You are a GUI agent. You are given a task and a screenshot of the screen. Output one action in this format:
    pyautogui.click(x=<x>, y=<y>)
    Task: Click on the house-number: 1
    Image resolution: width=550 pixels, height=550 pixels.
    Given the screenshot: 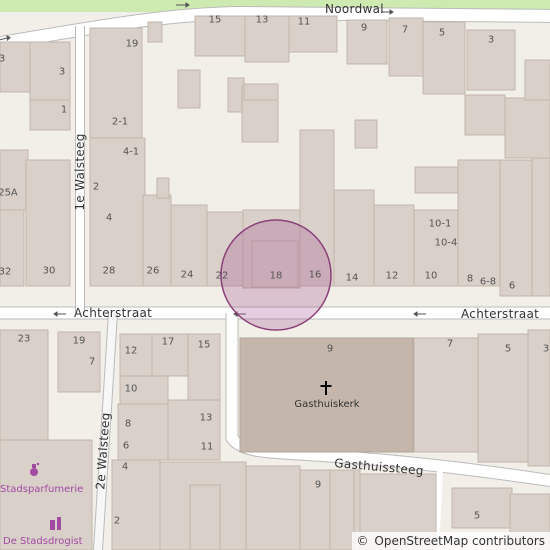 What is the action you would take?
    pyautogui.click(x=64, y=110)
    